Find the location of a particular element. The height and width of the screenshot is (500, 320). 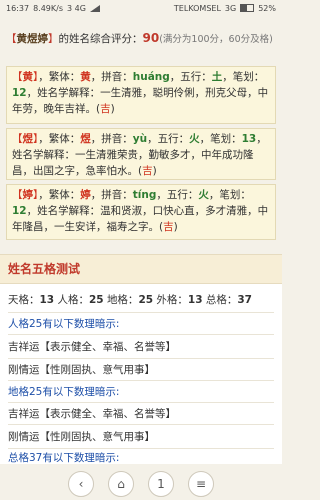

wuge-values: 天格：13 人格：25 地格：25 外格：13 总格：37 is located at coordinates (130, 300).